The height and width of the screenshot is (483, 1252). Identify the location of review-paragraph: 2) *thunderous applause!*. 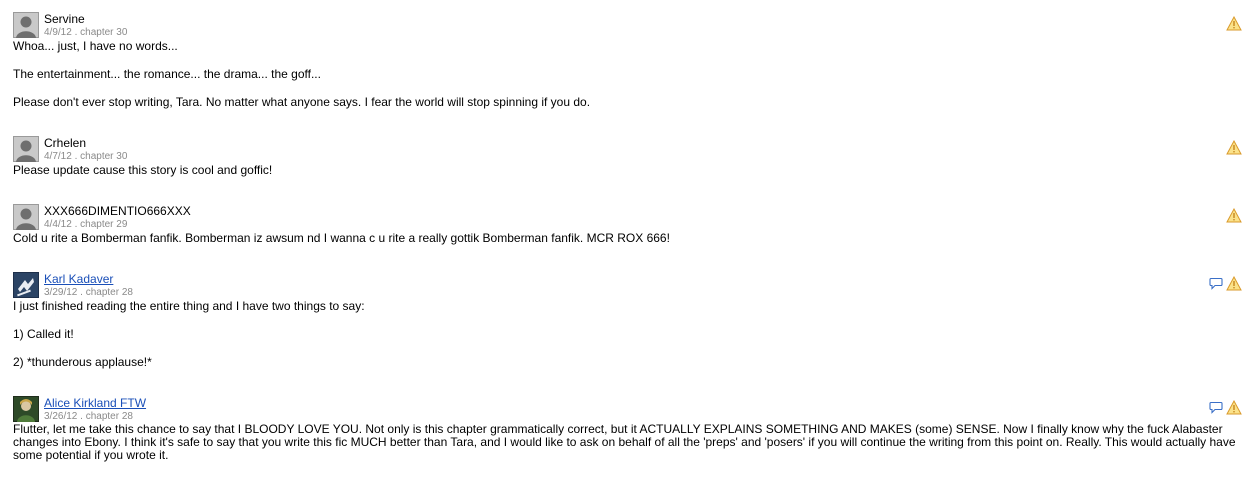
(82, 362).